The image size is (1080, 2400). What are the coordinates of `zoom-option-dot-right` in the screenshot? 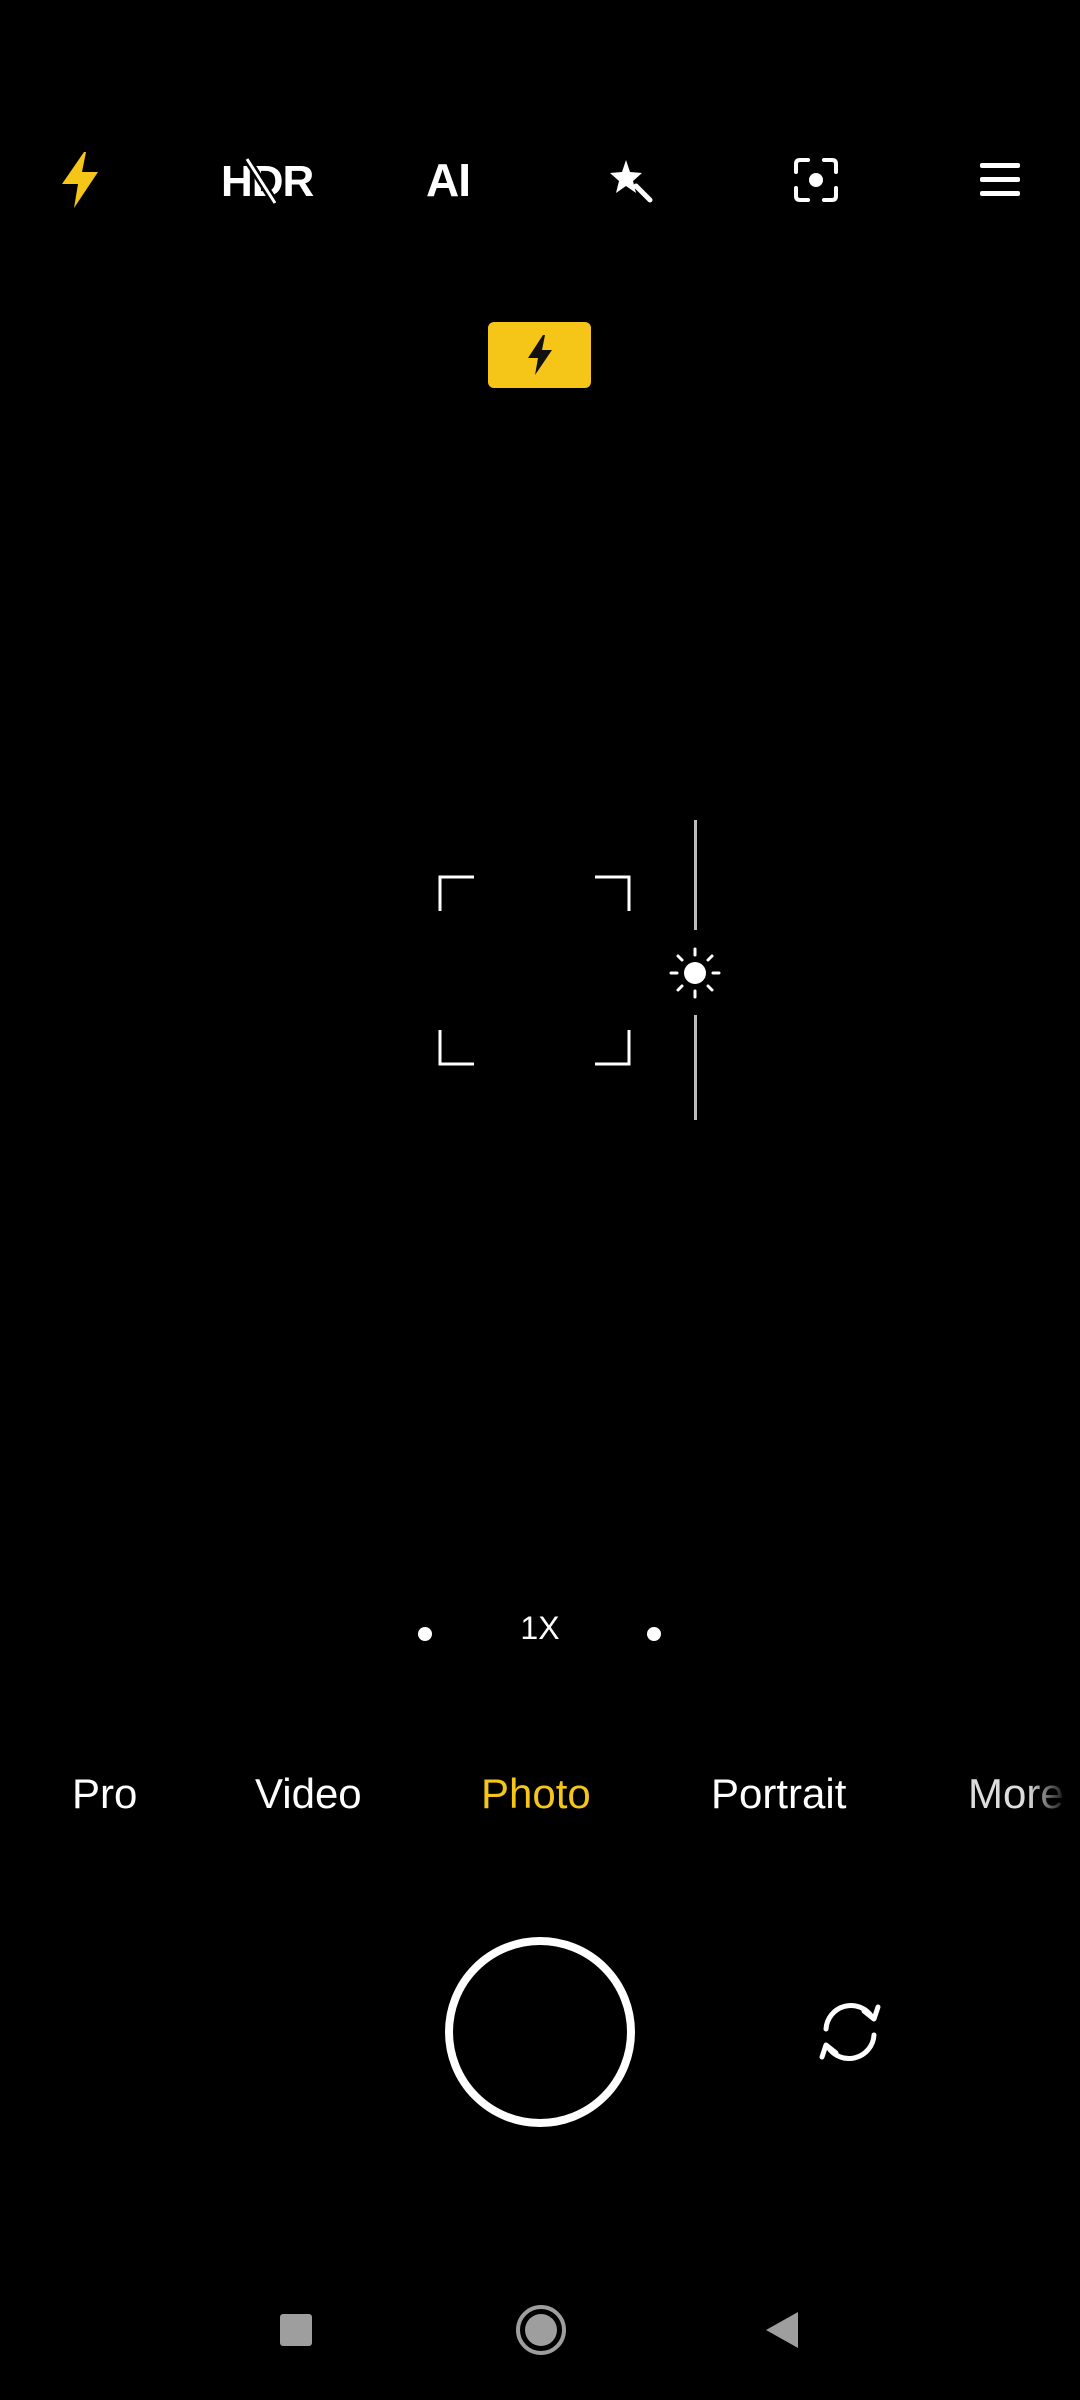 It's located at (654, 1634).